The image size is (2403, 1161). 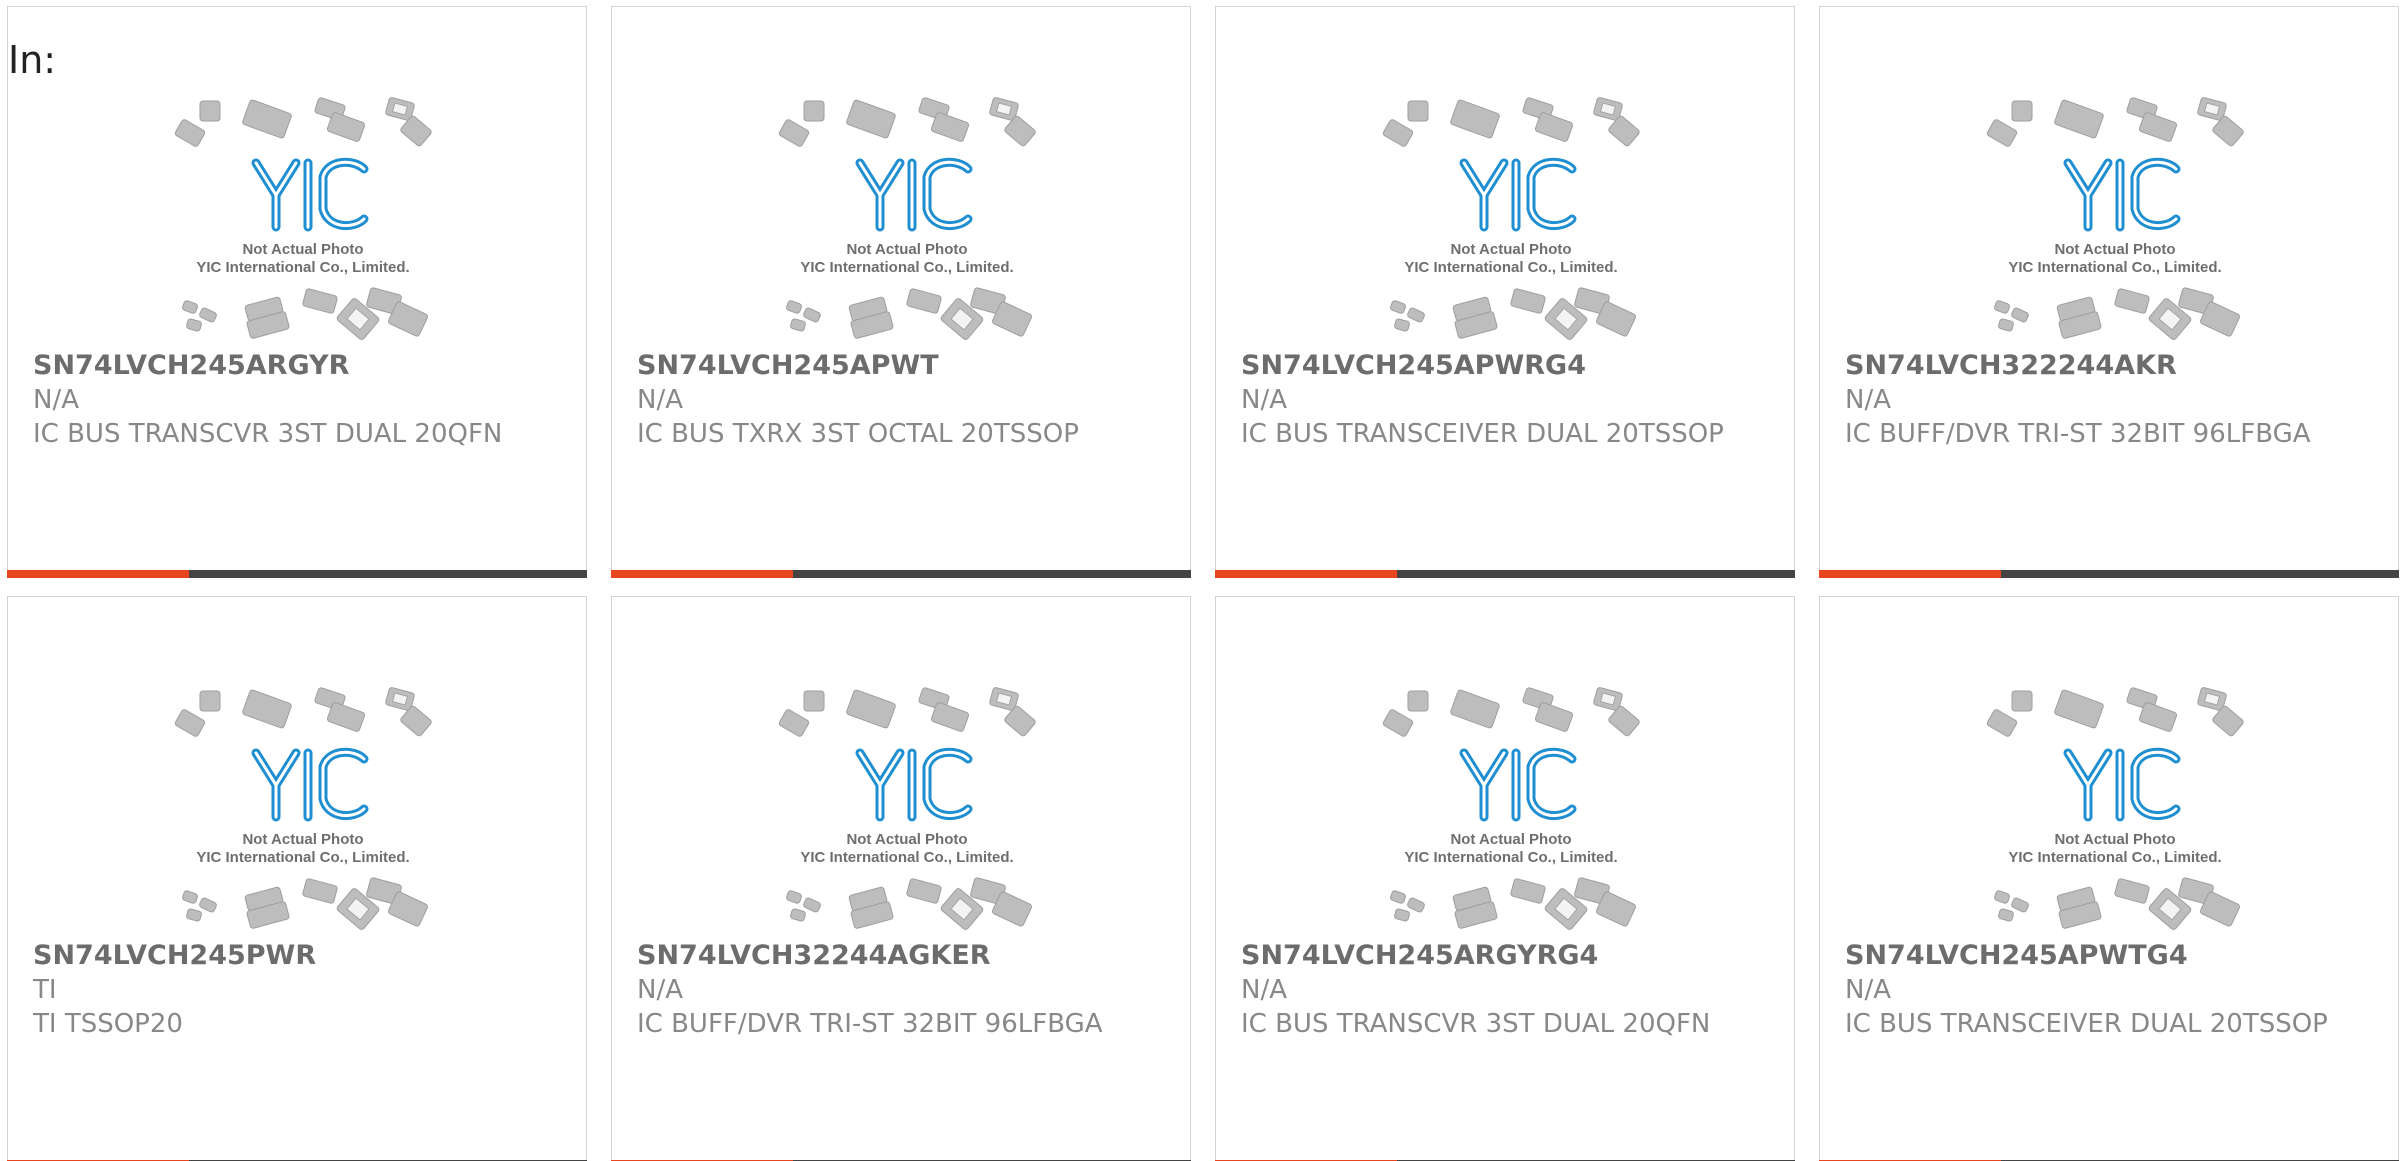 What do you see at coordinates (897, 956) in the screenshot?
I see `part-number-link: SN74LVCH32244AGKER` at bounding box center [897, 956].